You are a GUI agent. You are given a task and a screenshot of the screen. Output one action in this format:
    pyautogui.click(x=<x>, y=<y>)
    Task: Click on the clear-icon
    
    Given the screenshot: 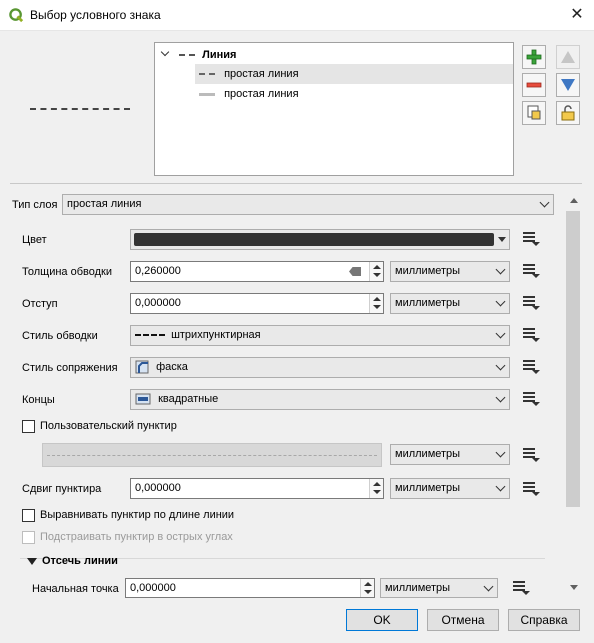 What is the action you would take?
    pyautogui.click(x=355, y=271)
    